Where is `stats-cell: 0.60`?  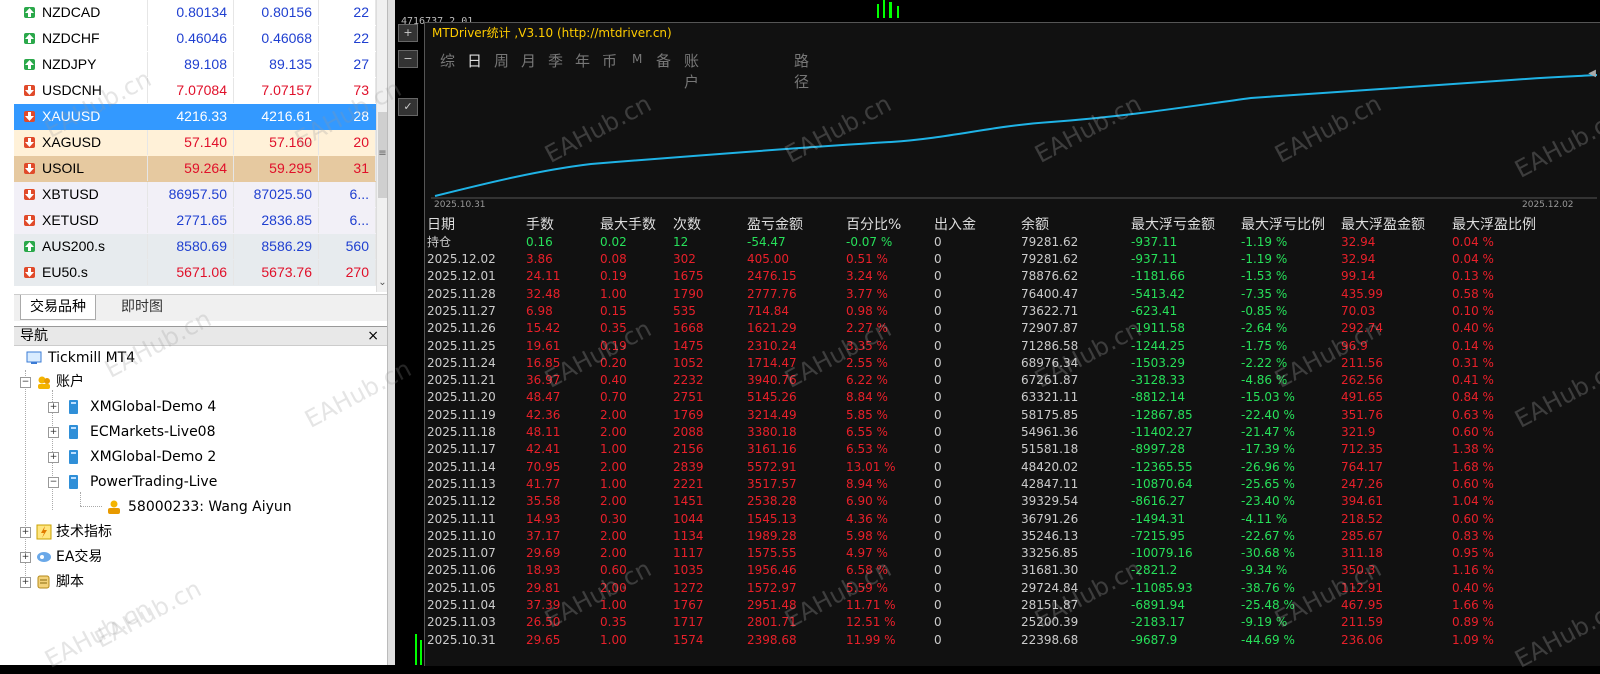 stats-cell: 0.60 is located at coordinates (613, 570).